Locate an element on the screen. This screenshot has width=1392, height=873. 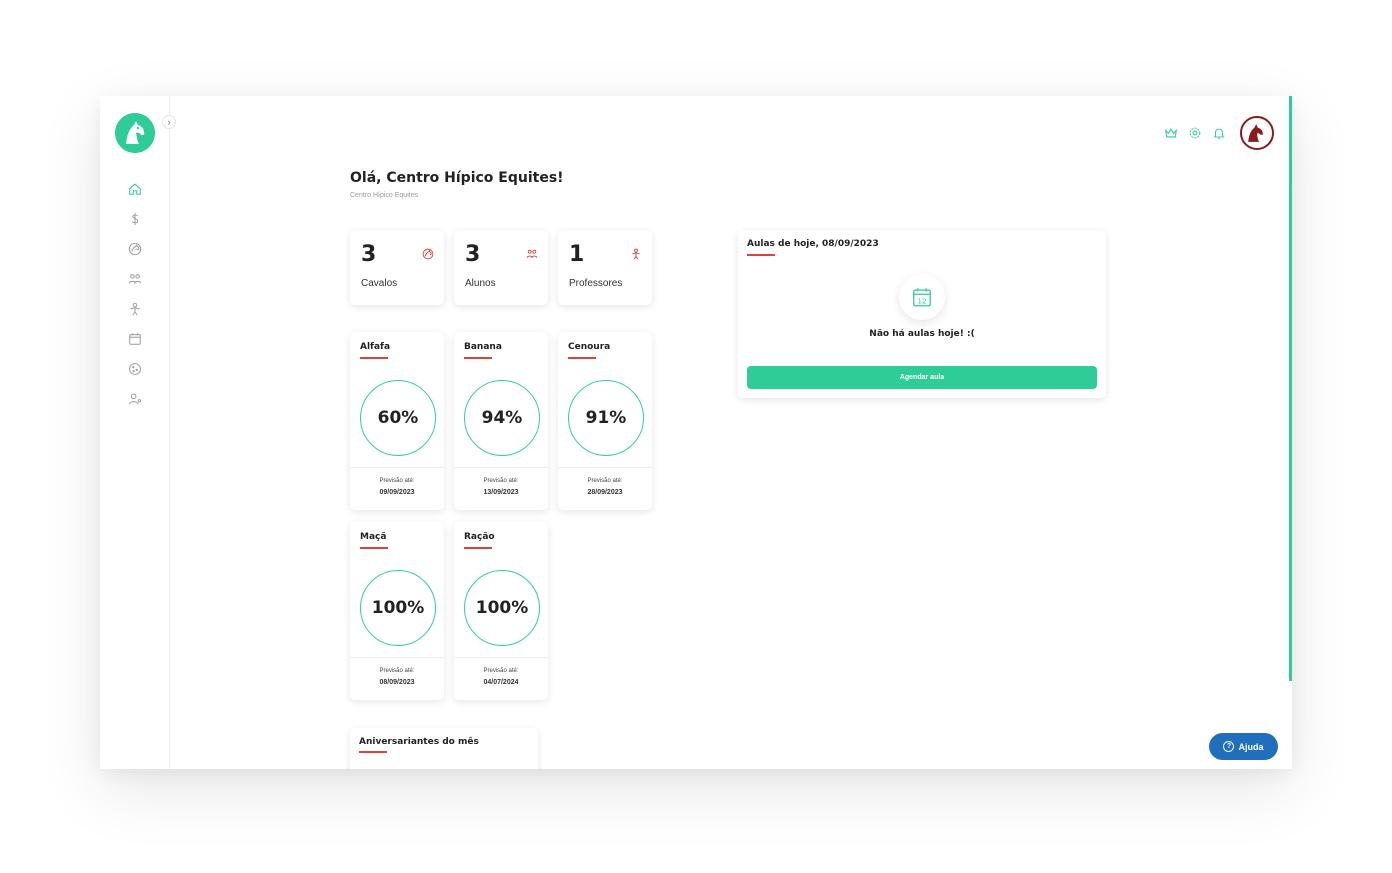
feed-card-maca: Maçã 100% Previsão até: 08/09/2023 is located at coordinates (397, 611).